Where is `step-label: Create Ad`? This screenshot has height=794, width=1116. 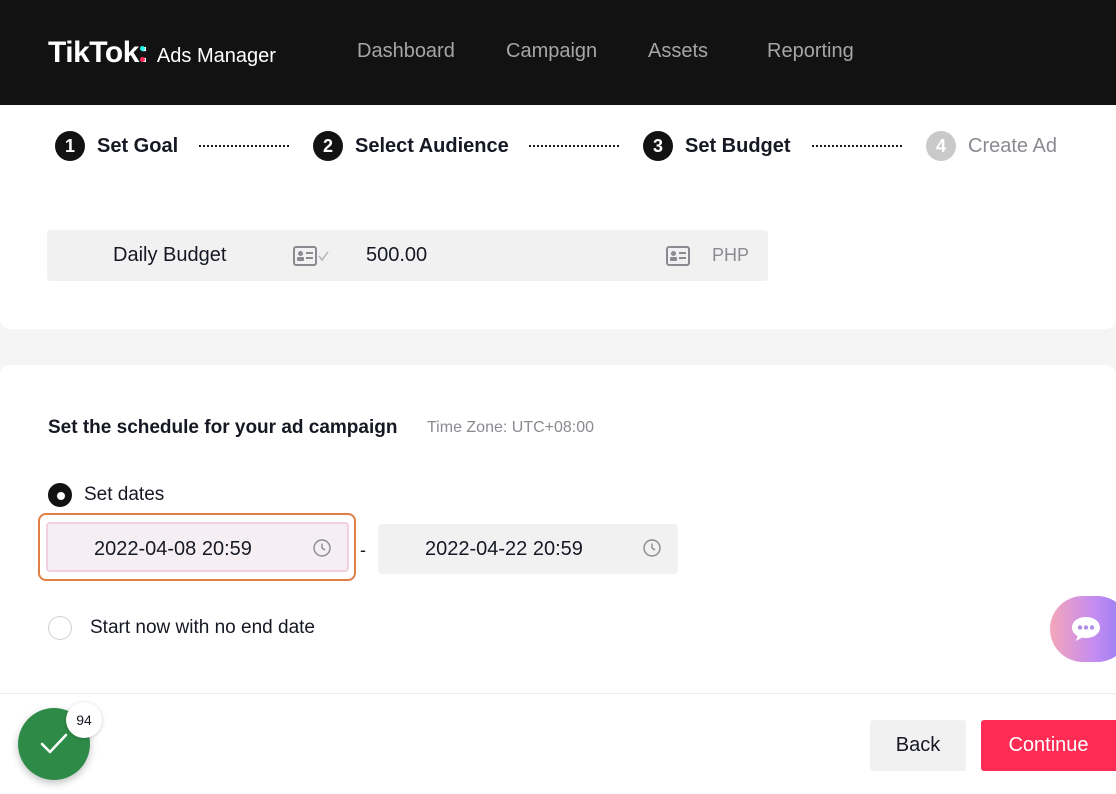
step-label: Create Ad is located at coordinates (1012, 145).